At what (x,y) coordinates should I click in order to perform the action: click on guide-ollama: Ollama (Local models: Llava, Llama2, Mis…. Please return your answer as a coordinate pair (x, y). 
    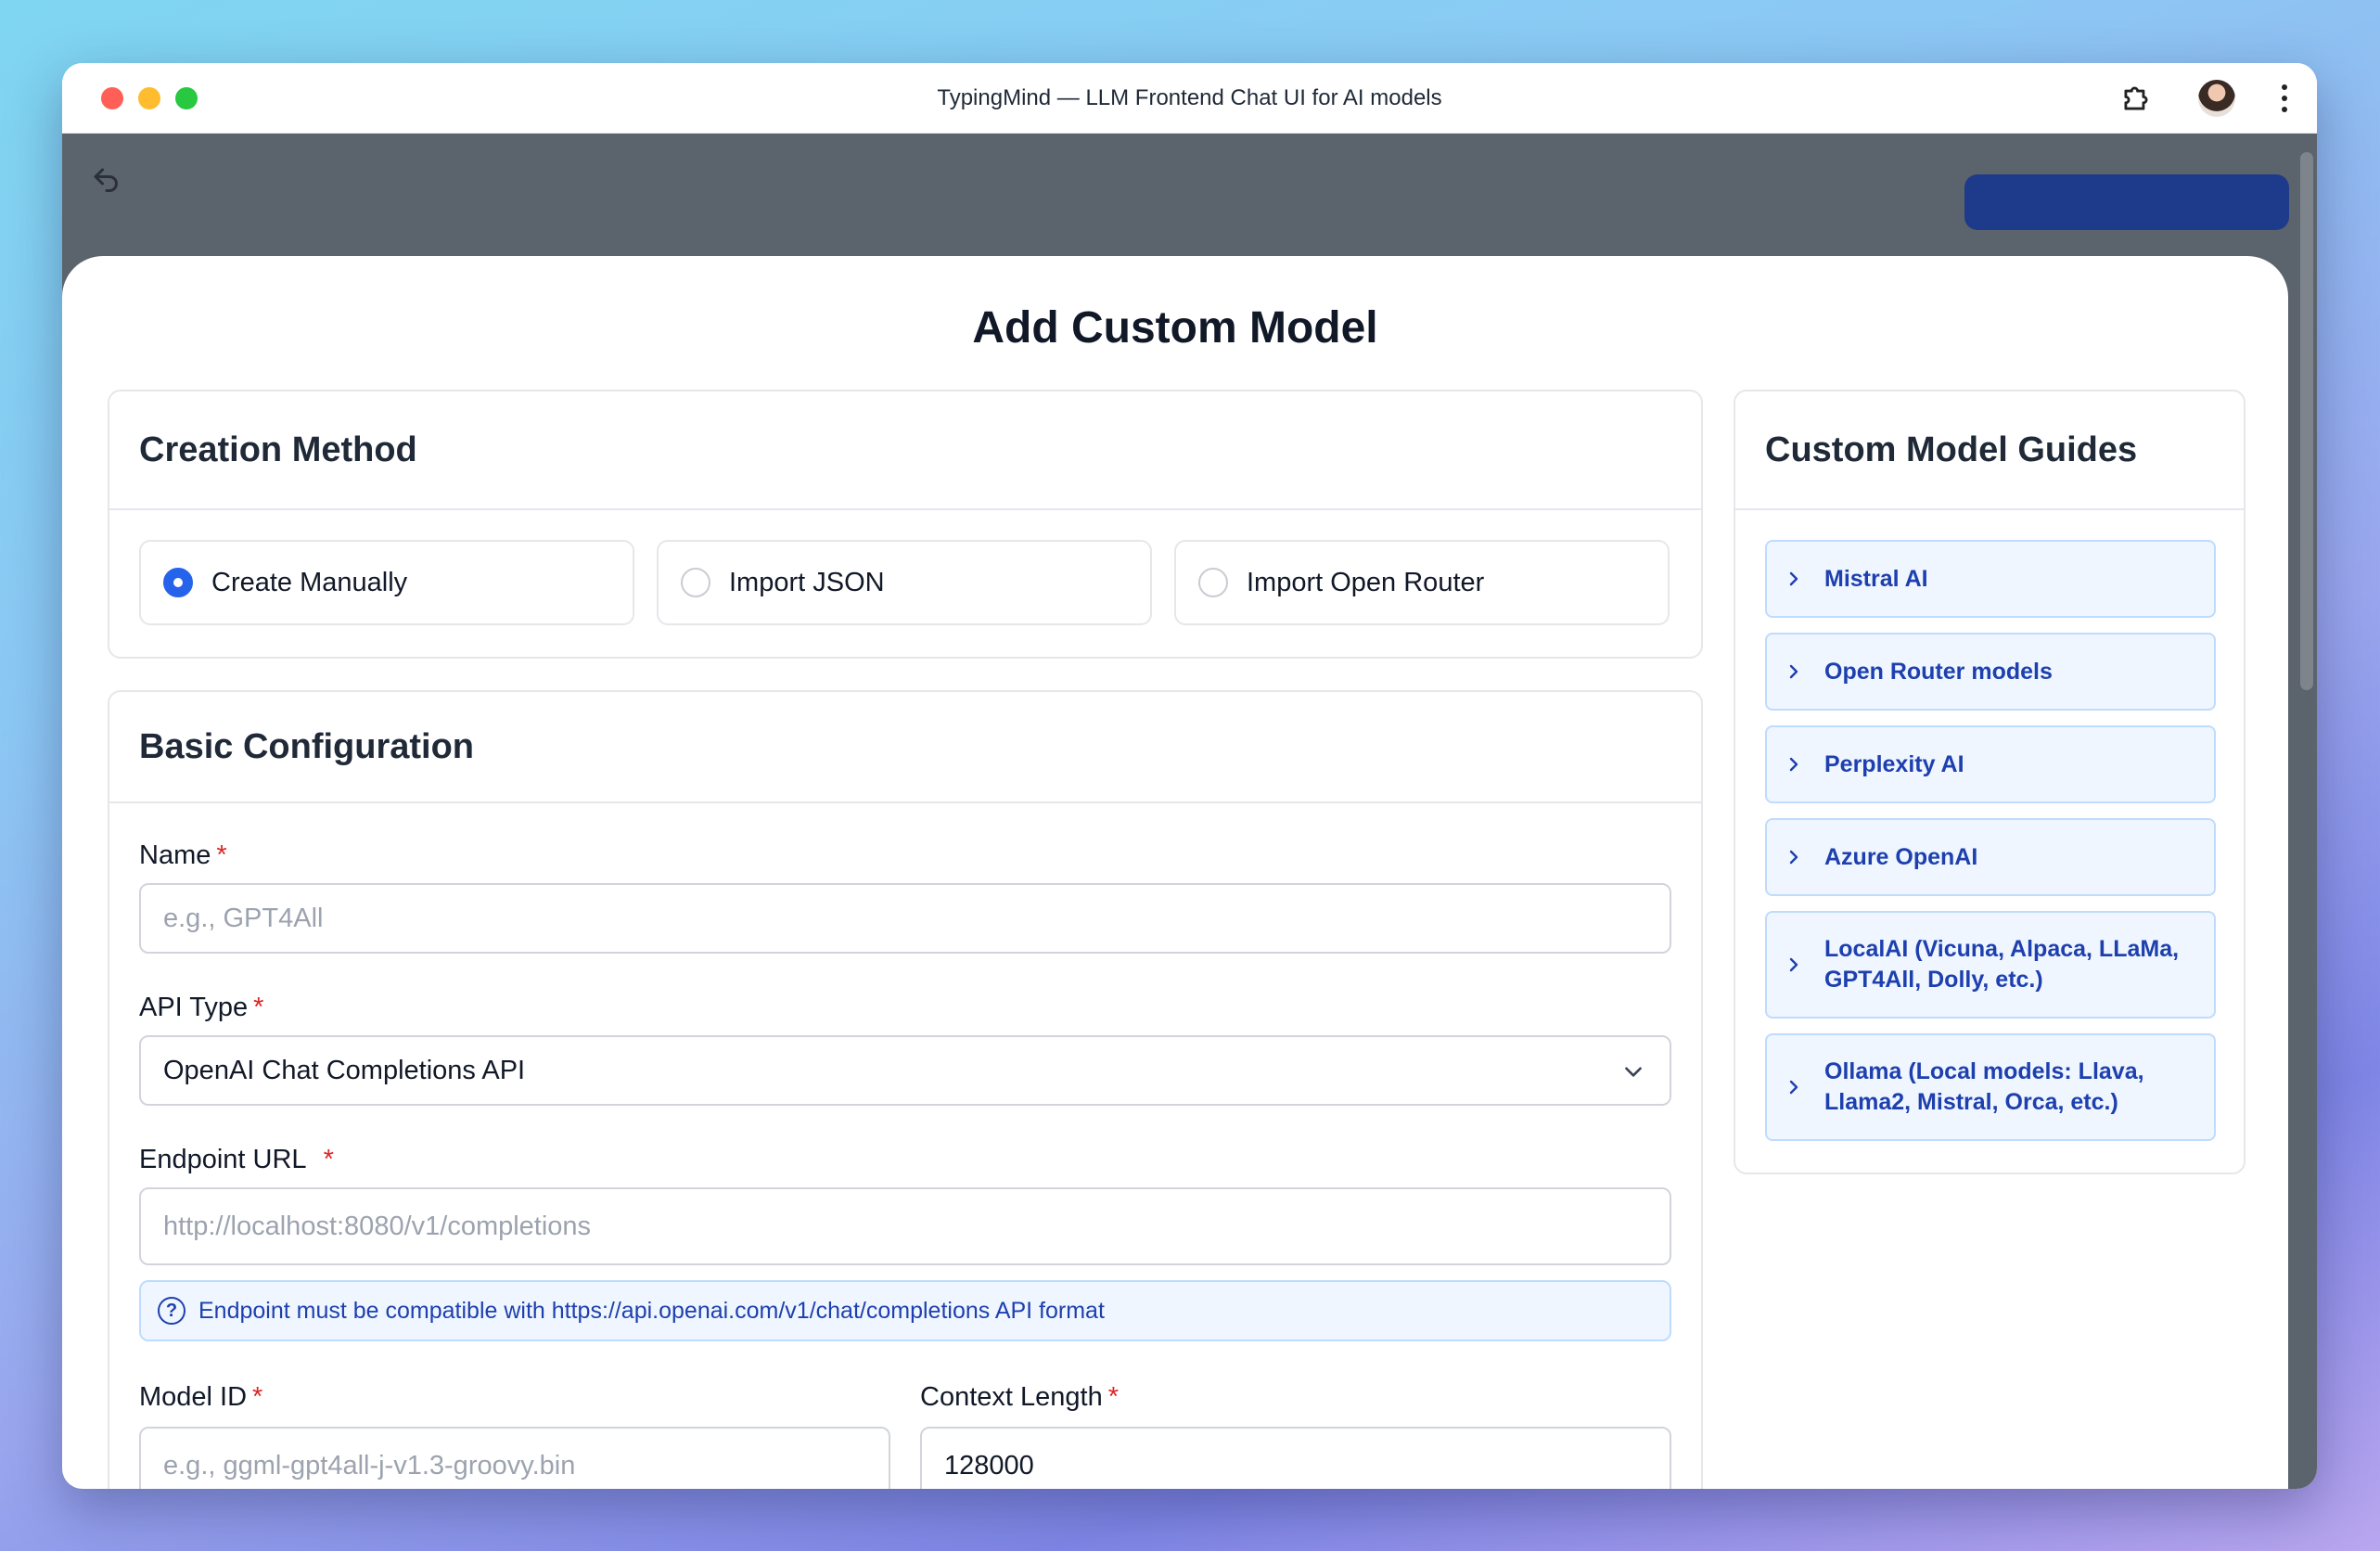
    Looking at the image, I should click on (1990, 1087).